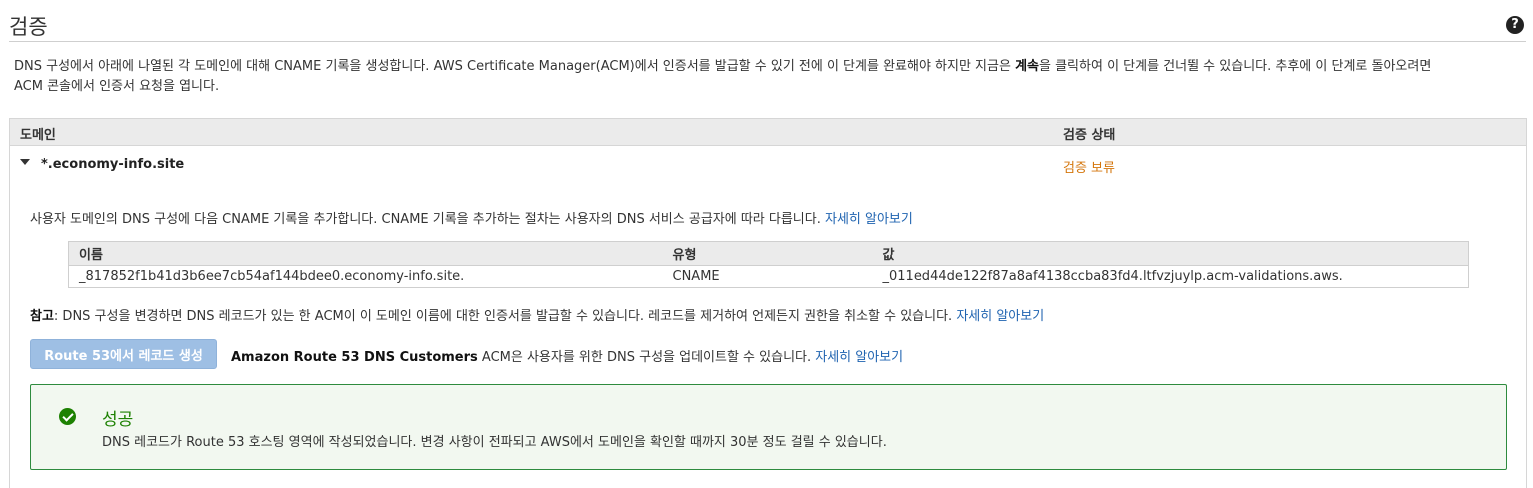 The height and width of the screenshot is (488, 1533). Describe the element at coordinates (767, 41) in the screenshot. I see `title-divider` at that location.